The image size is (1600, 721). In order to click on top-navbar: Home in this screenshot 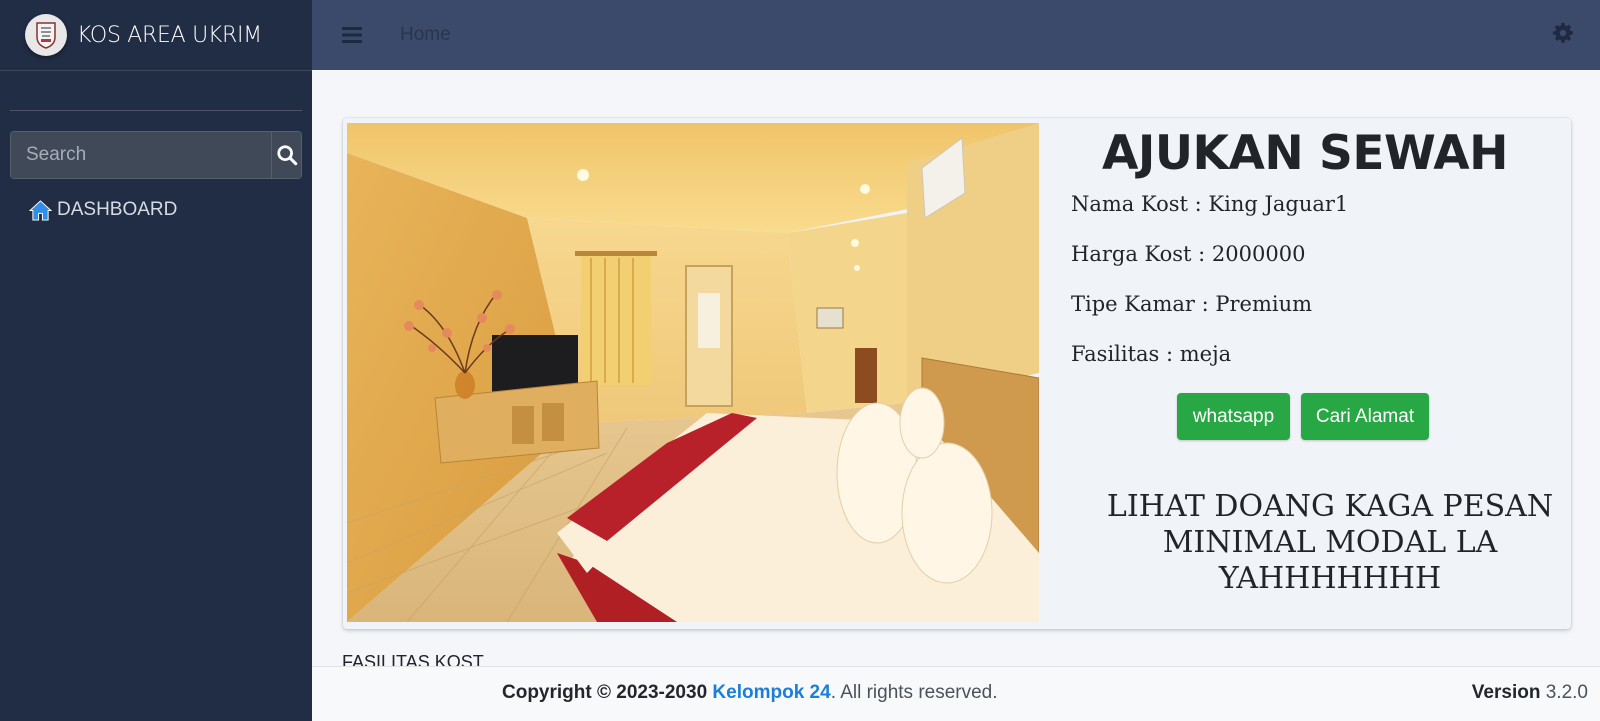, I will do `click(956, 35)`.